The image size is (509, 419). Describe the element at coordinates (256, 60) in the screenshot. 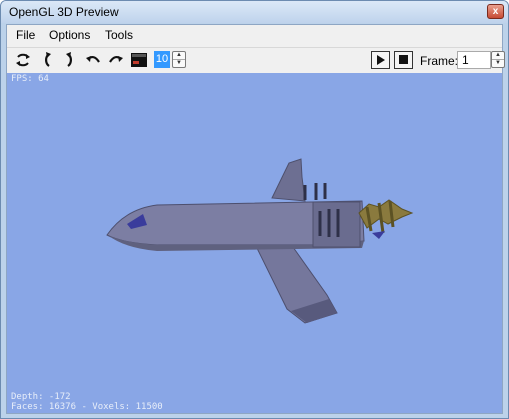

I see `toolbar: 10 ▲ ▼ Frame: 1 ▲ ▼` at that location.